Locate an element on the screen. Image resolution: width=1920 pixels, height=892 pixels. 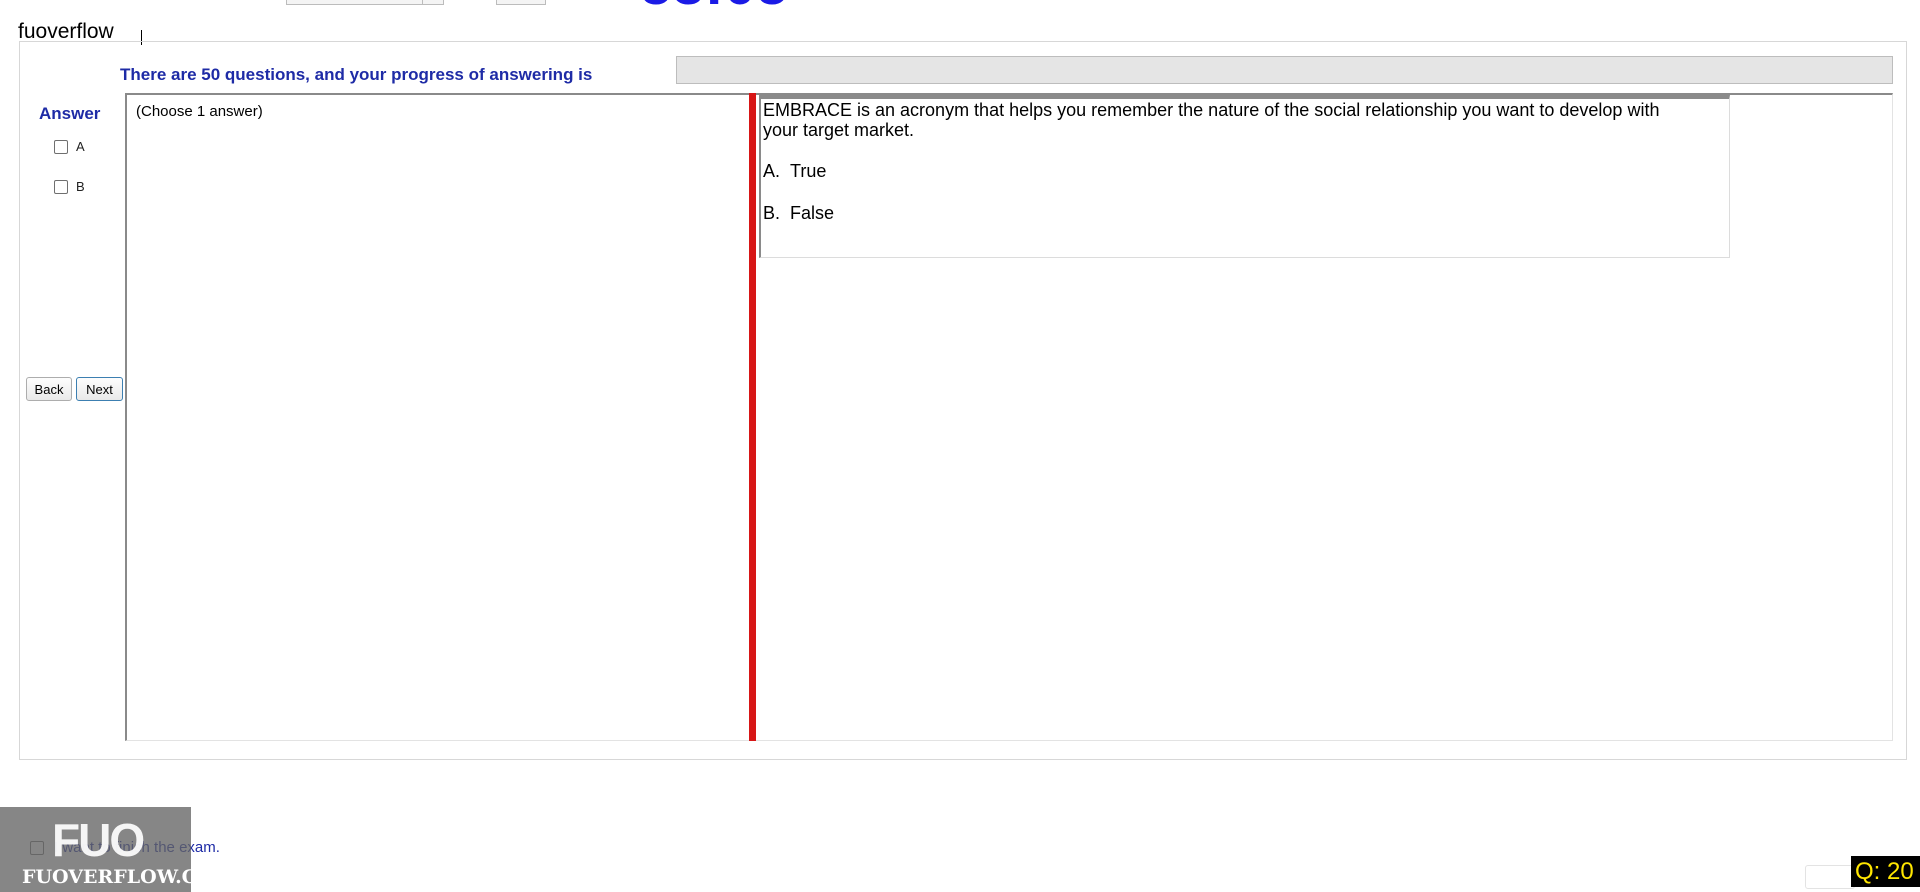
progress-bar is located at coordinates (1284, 70).